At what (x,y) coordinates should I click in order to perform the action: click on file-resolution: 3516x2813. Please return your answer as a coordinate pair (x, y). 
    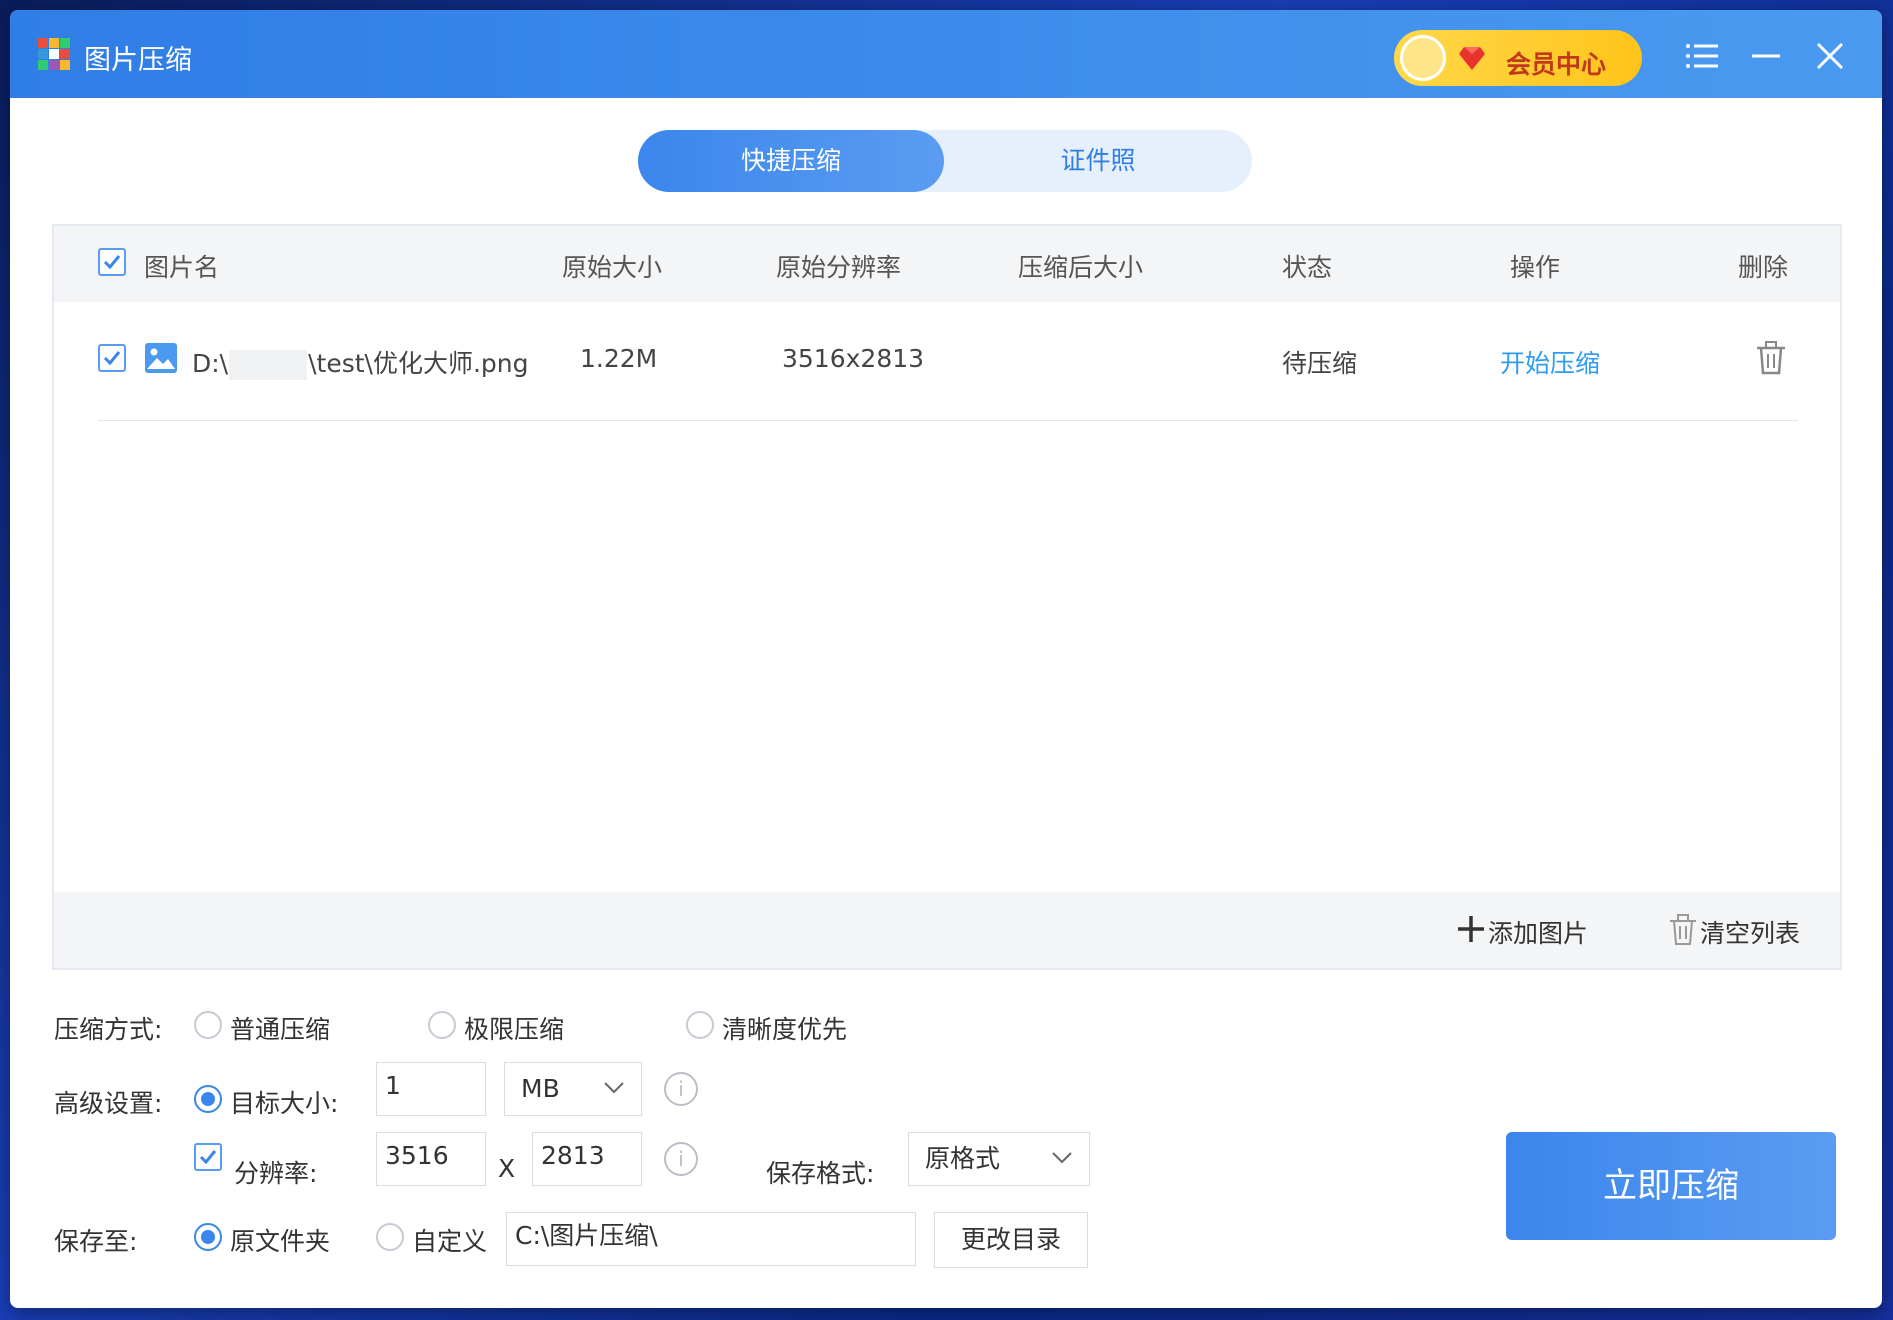
    Looking at the image, I should click on (853, 358).